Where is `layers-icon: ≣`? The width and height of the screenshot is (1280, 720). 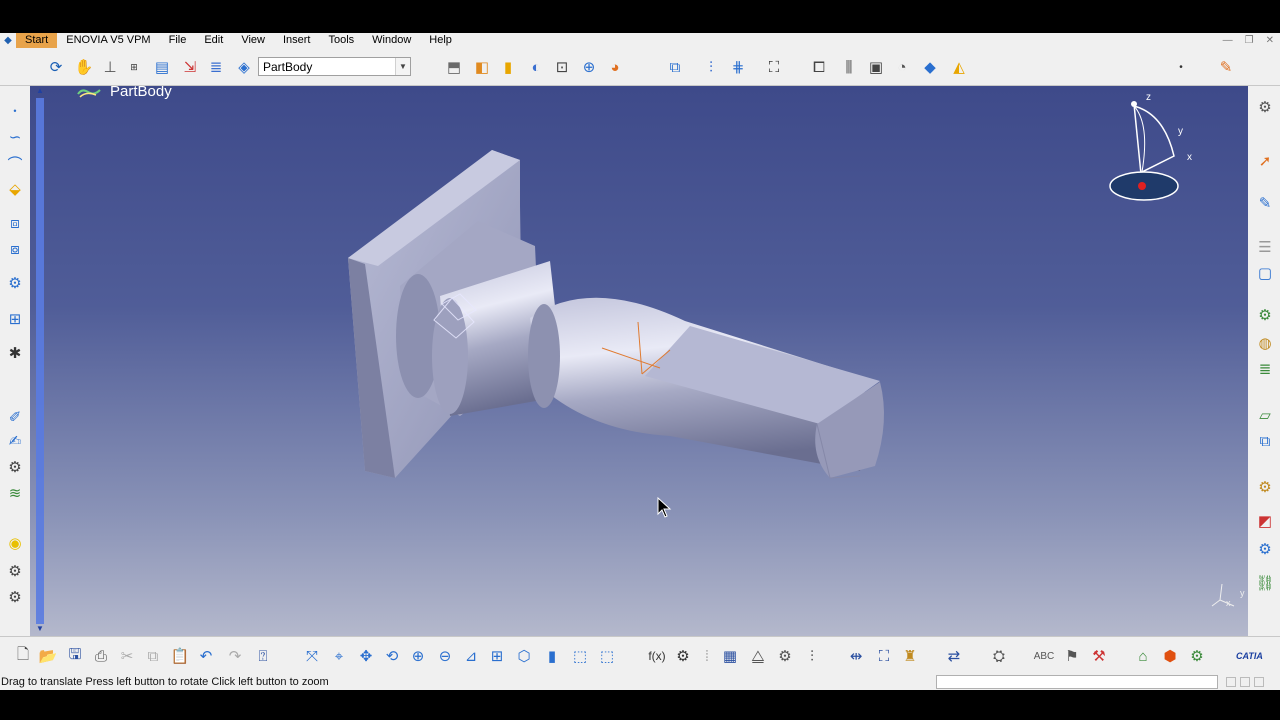 layers-icon: ≣ is located at coordinates (1265, 369).